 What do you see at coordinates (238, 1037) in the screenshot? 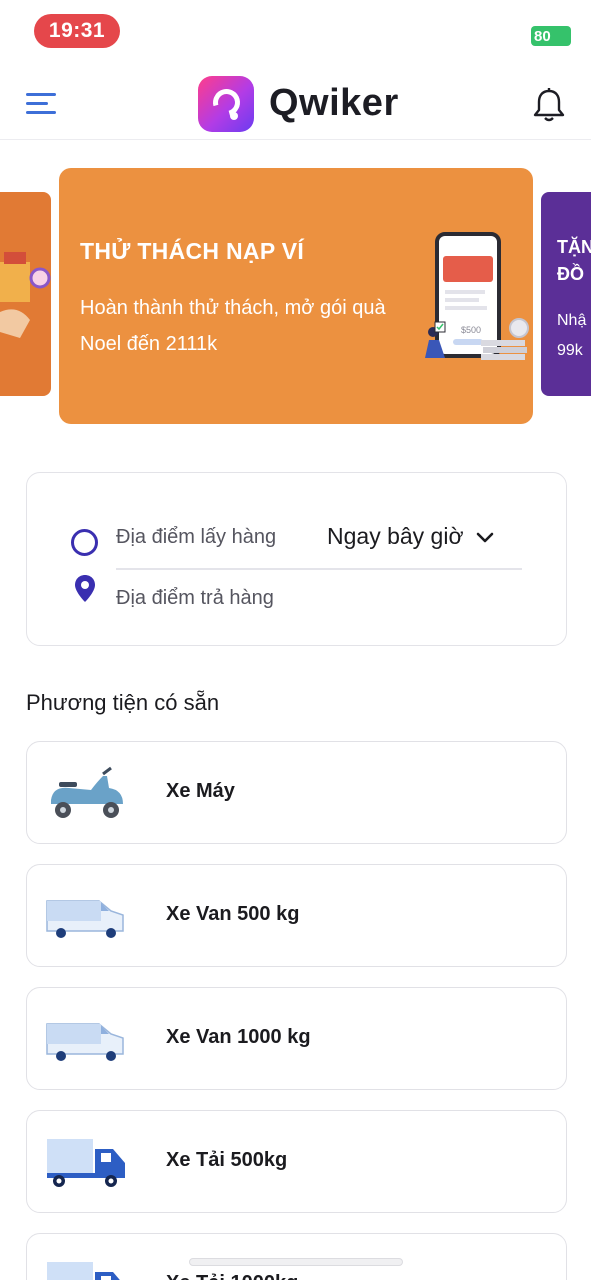
I see `vehicle-label: Xe Van 1000 kg` at bounding box center [238, 1037].